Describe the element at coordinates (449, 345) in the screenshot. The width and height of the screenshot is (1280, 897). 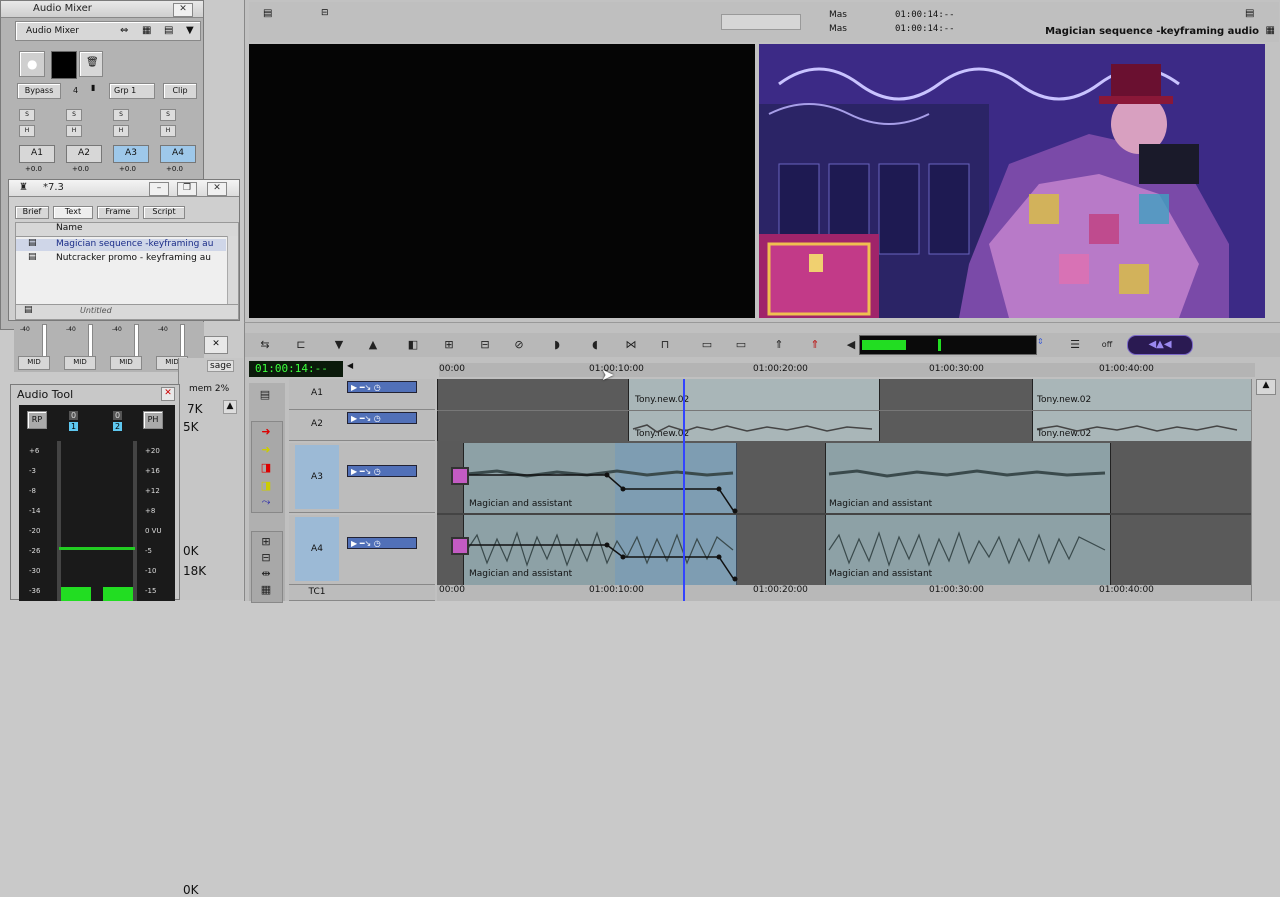
I see `lift-icon: ⊞` at that location.